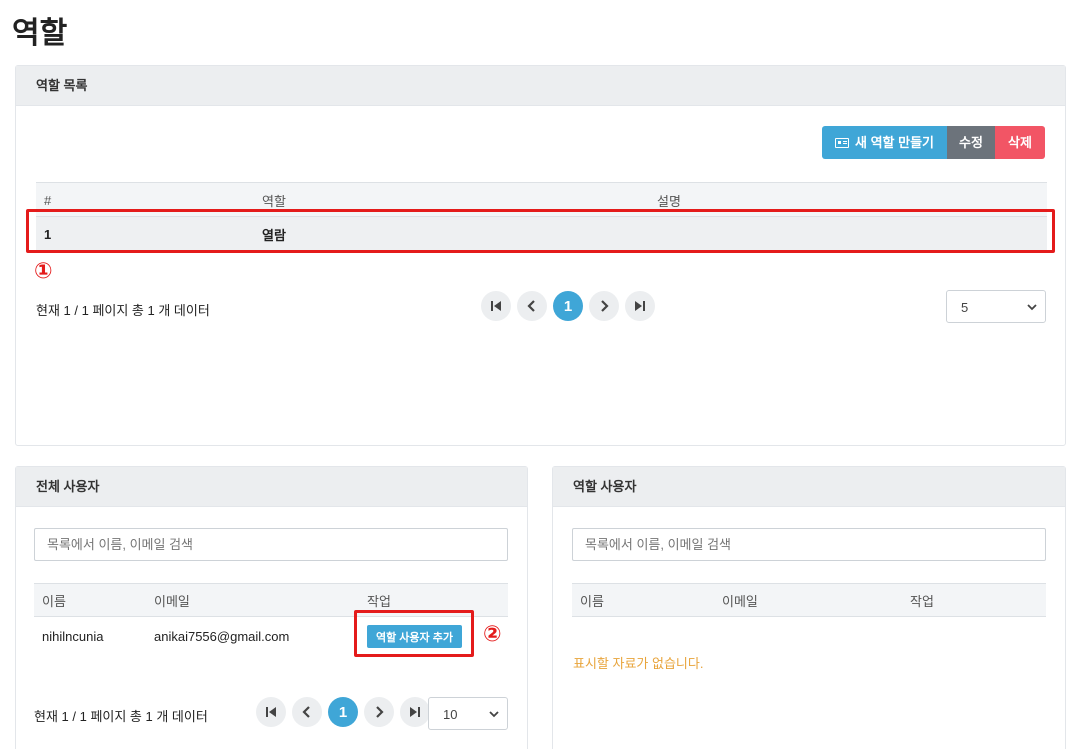 Image resolution: width=1075 pixels, height=749 pixels. Describe the element at coordinates (222, 637) in the screenshot. I see `user-email: anikai7556@gmail.com` at that location.